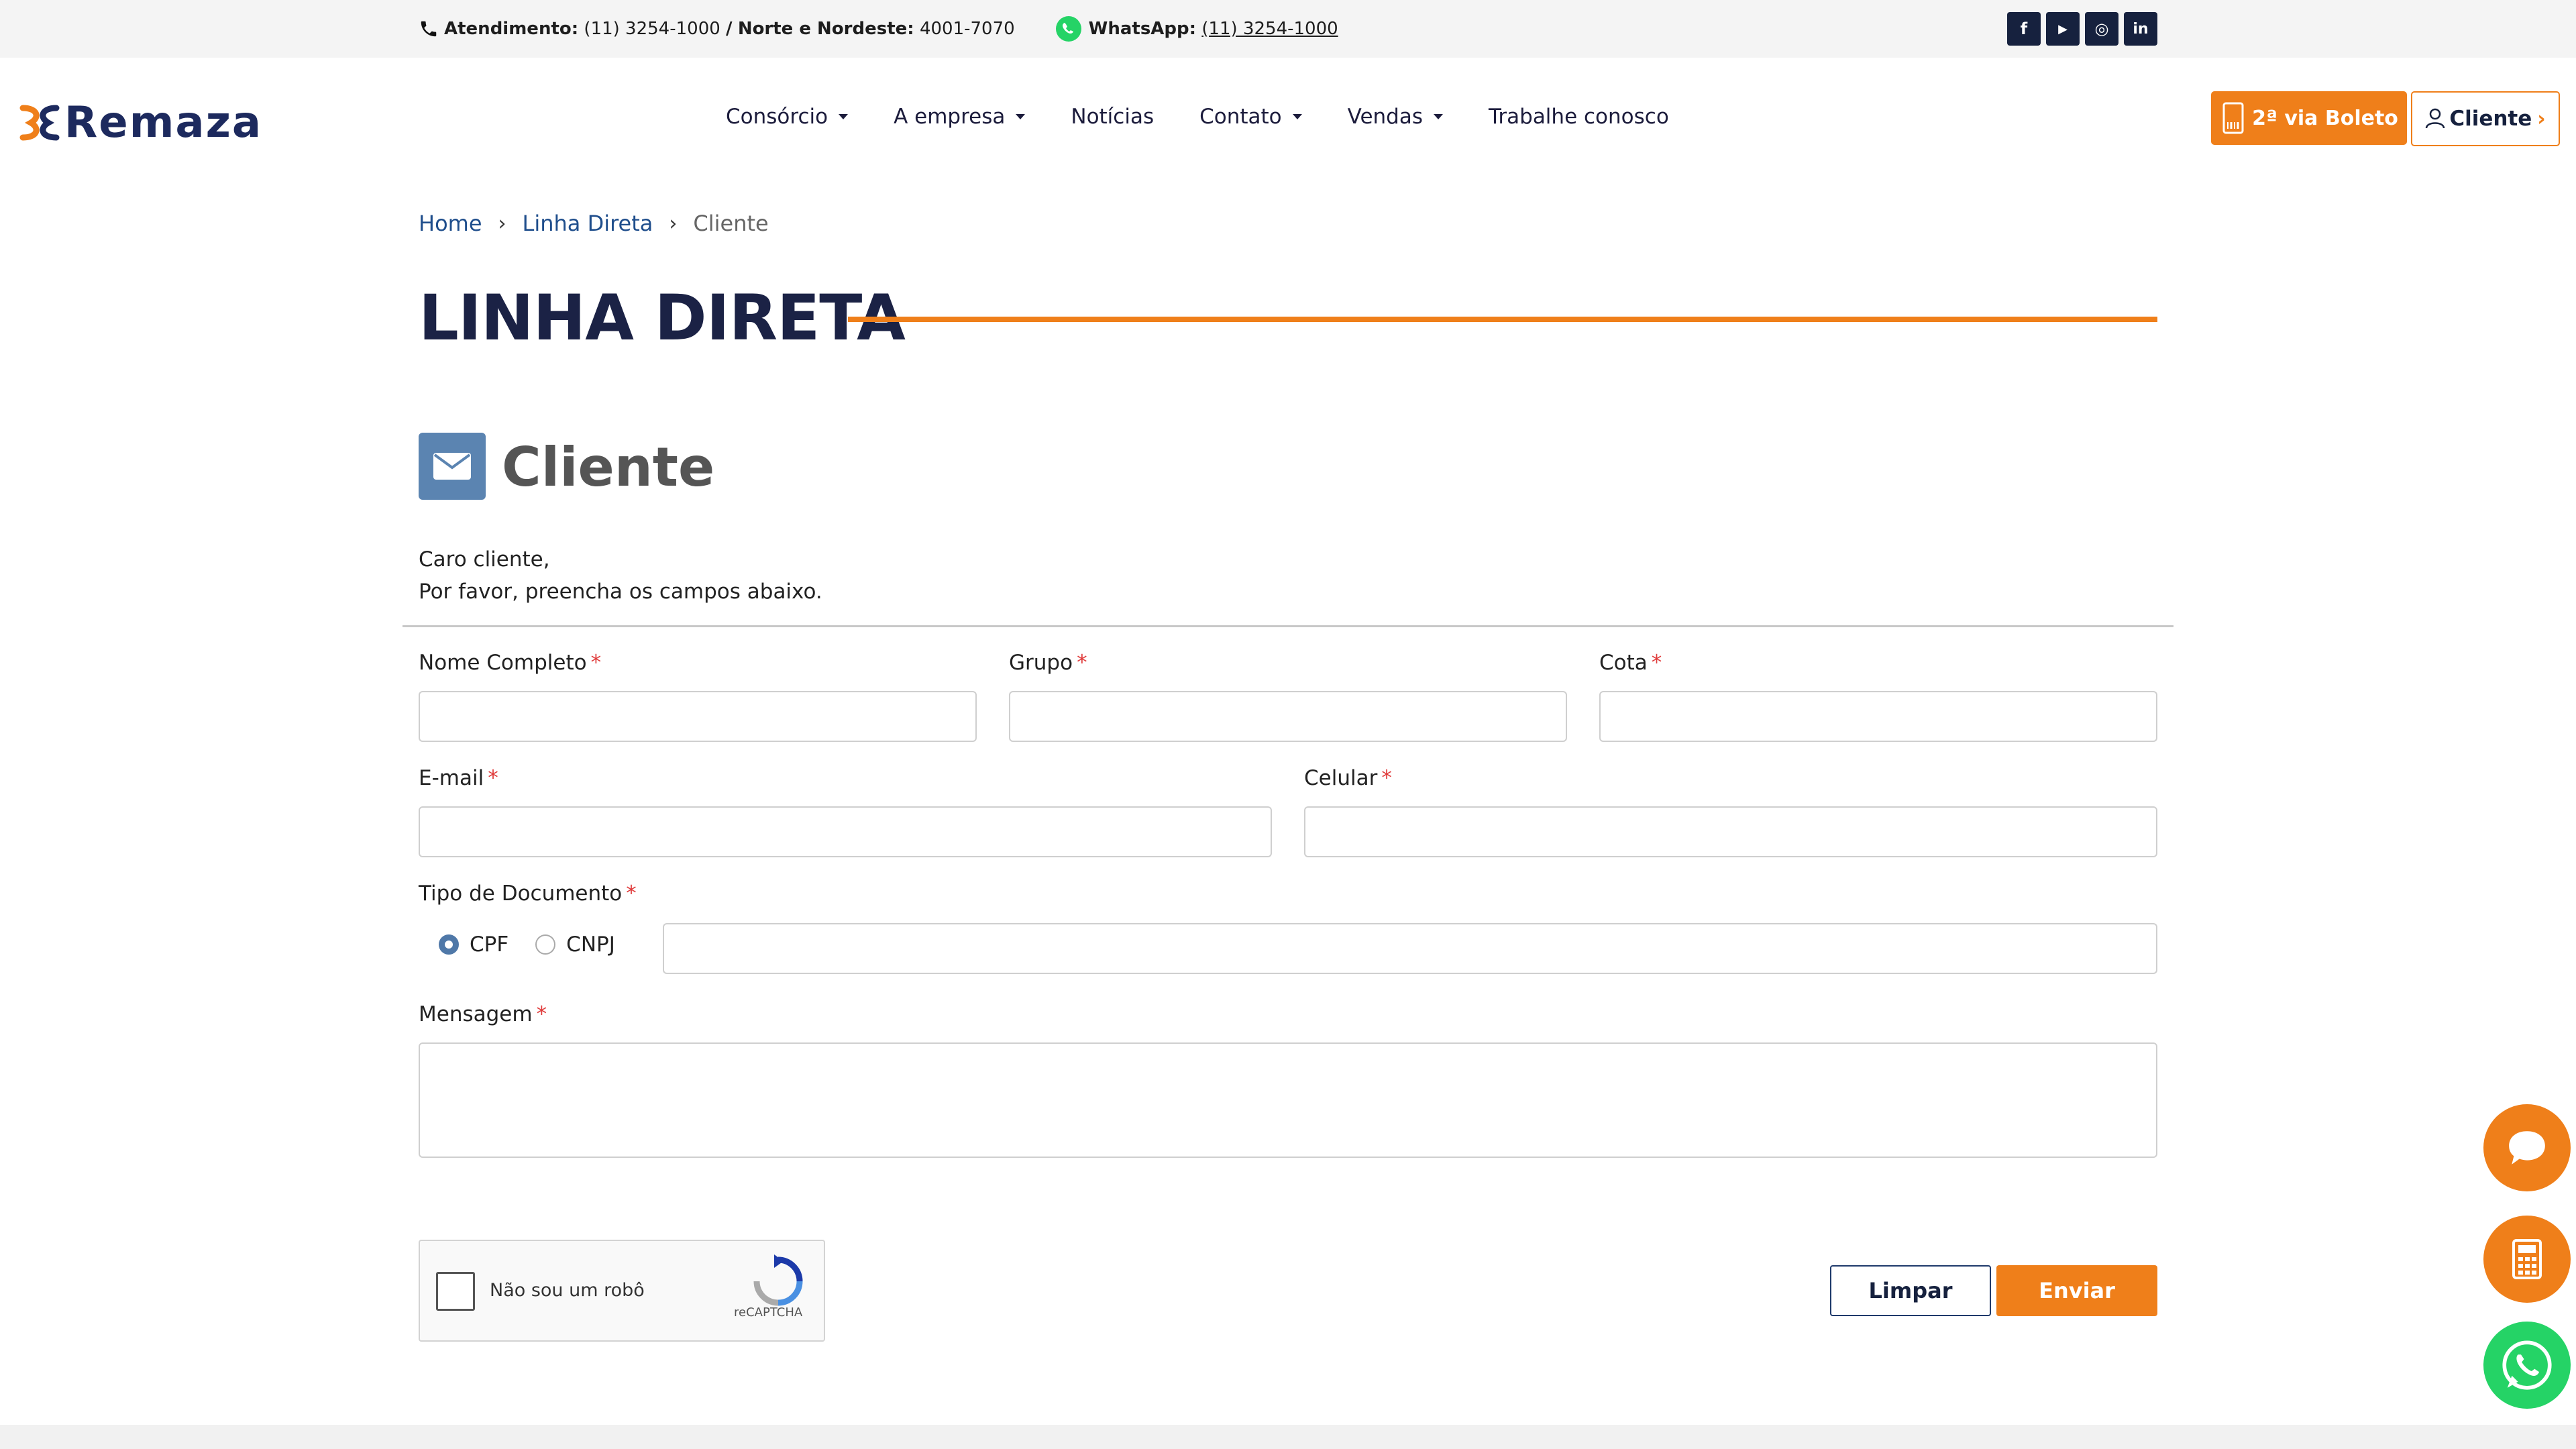  What do you see at coordinates (1288, 1437) in the screenshot?
I see `footer-strip` at bounding box center [1288, 1437].